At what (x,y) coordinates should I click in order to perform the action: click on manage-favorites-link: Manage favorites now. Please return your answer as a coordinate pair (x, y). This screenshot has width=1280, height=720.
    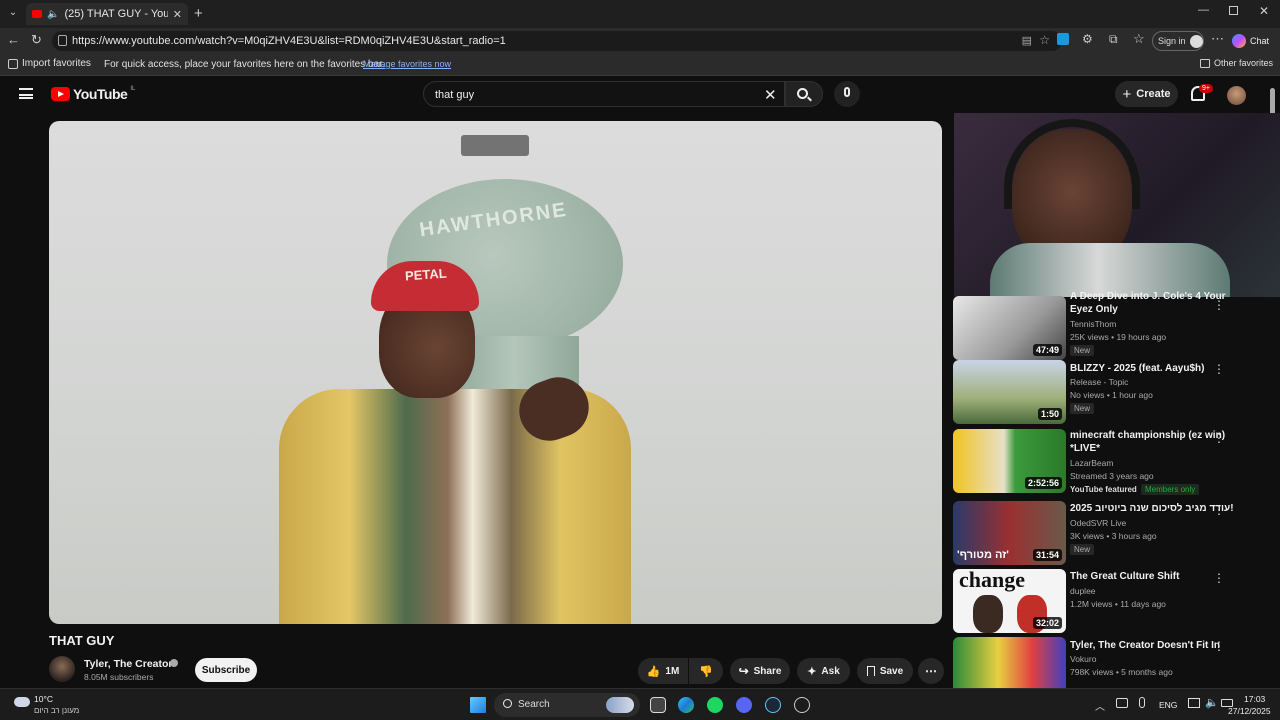
    Looking at the image, I should click on (407, 64).